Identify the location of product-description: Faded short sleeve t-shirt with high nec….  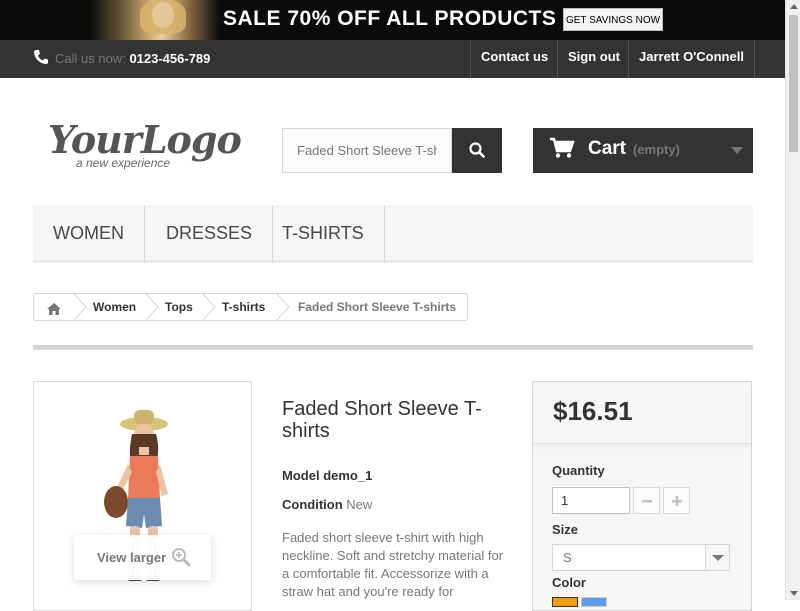
(393, 564).